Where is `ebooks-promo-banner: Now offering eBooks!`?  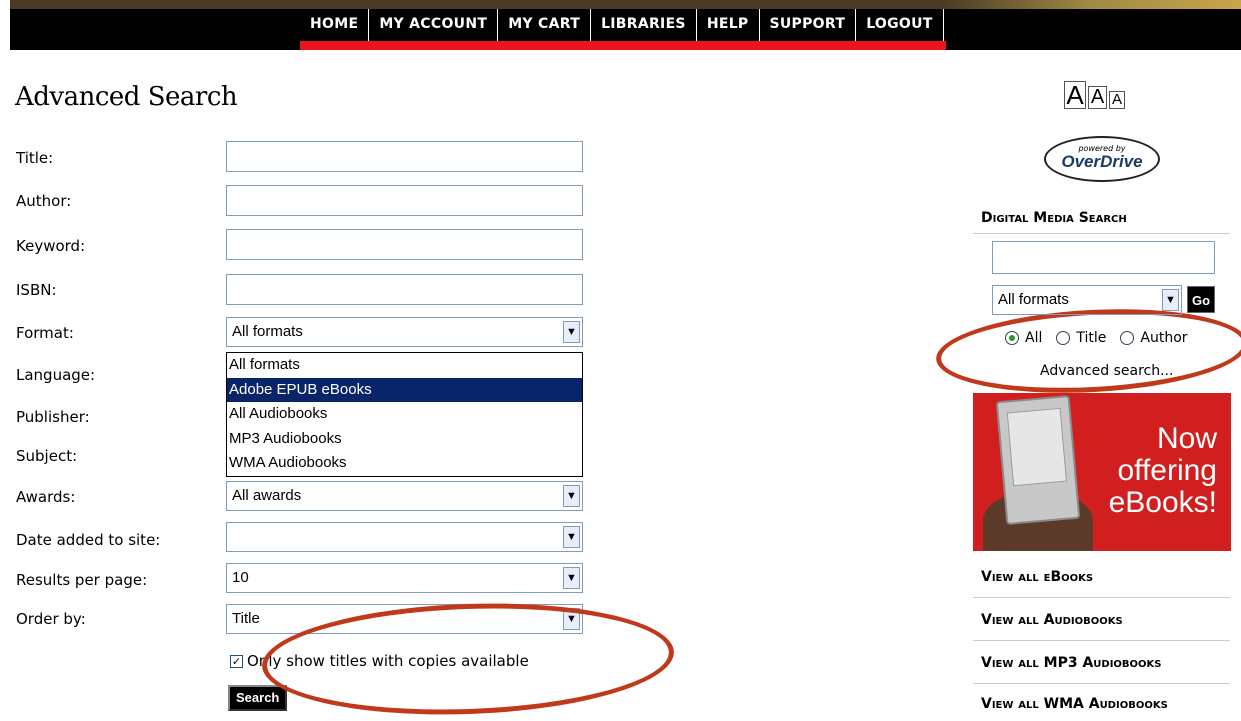
ebooks-promo-banner: Now offering eBooks! is located at coordinates (1102, 472).